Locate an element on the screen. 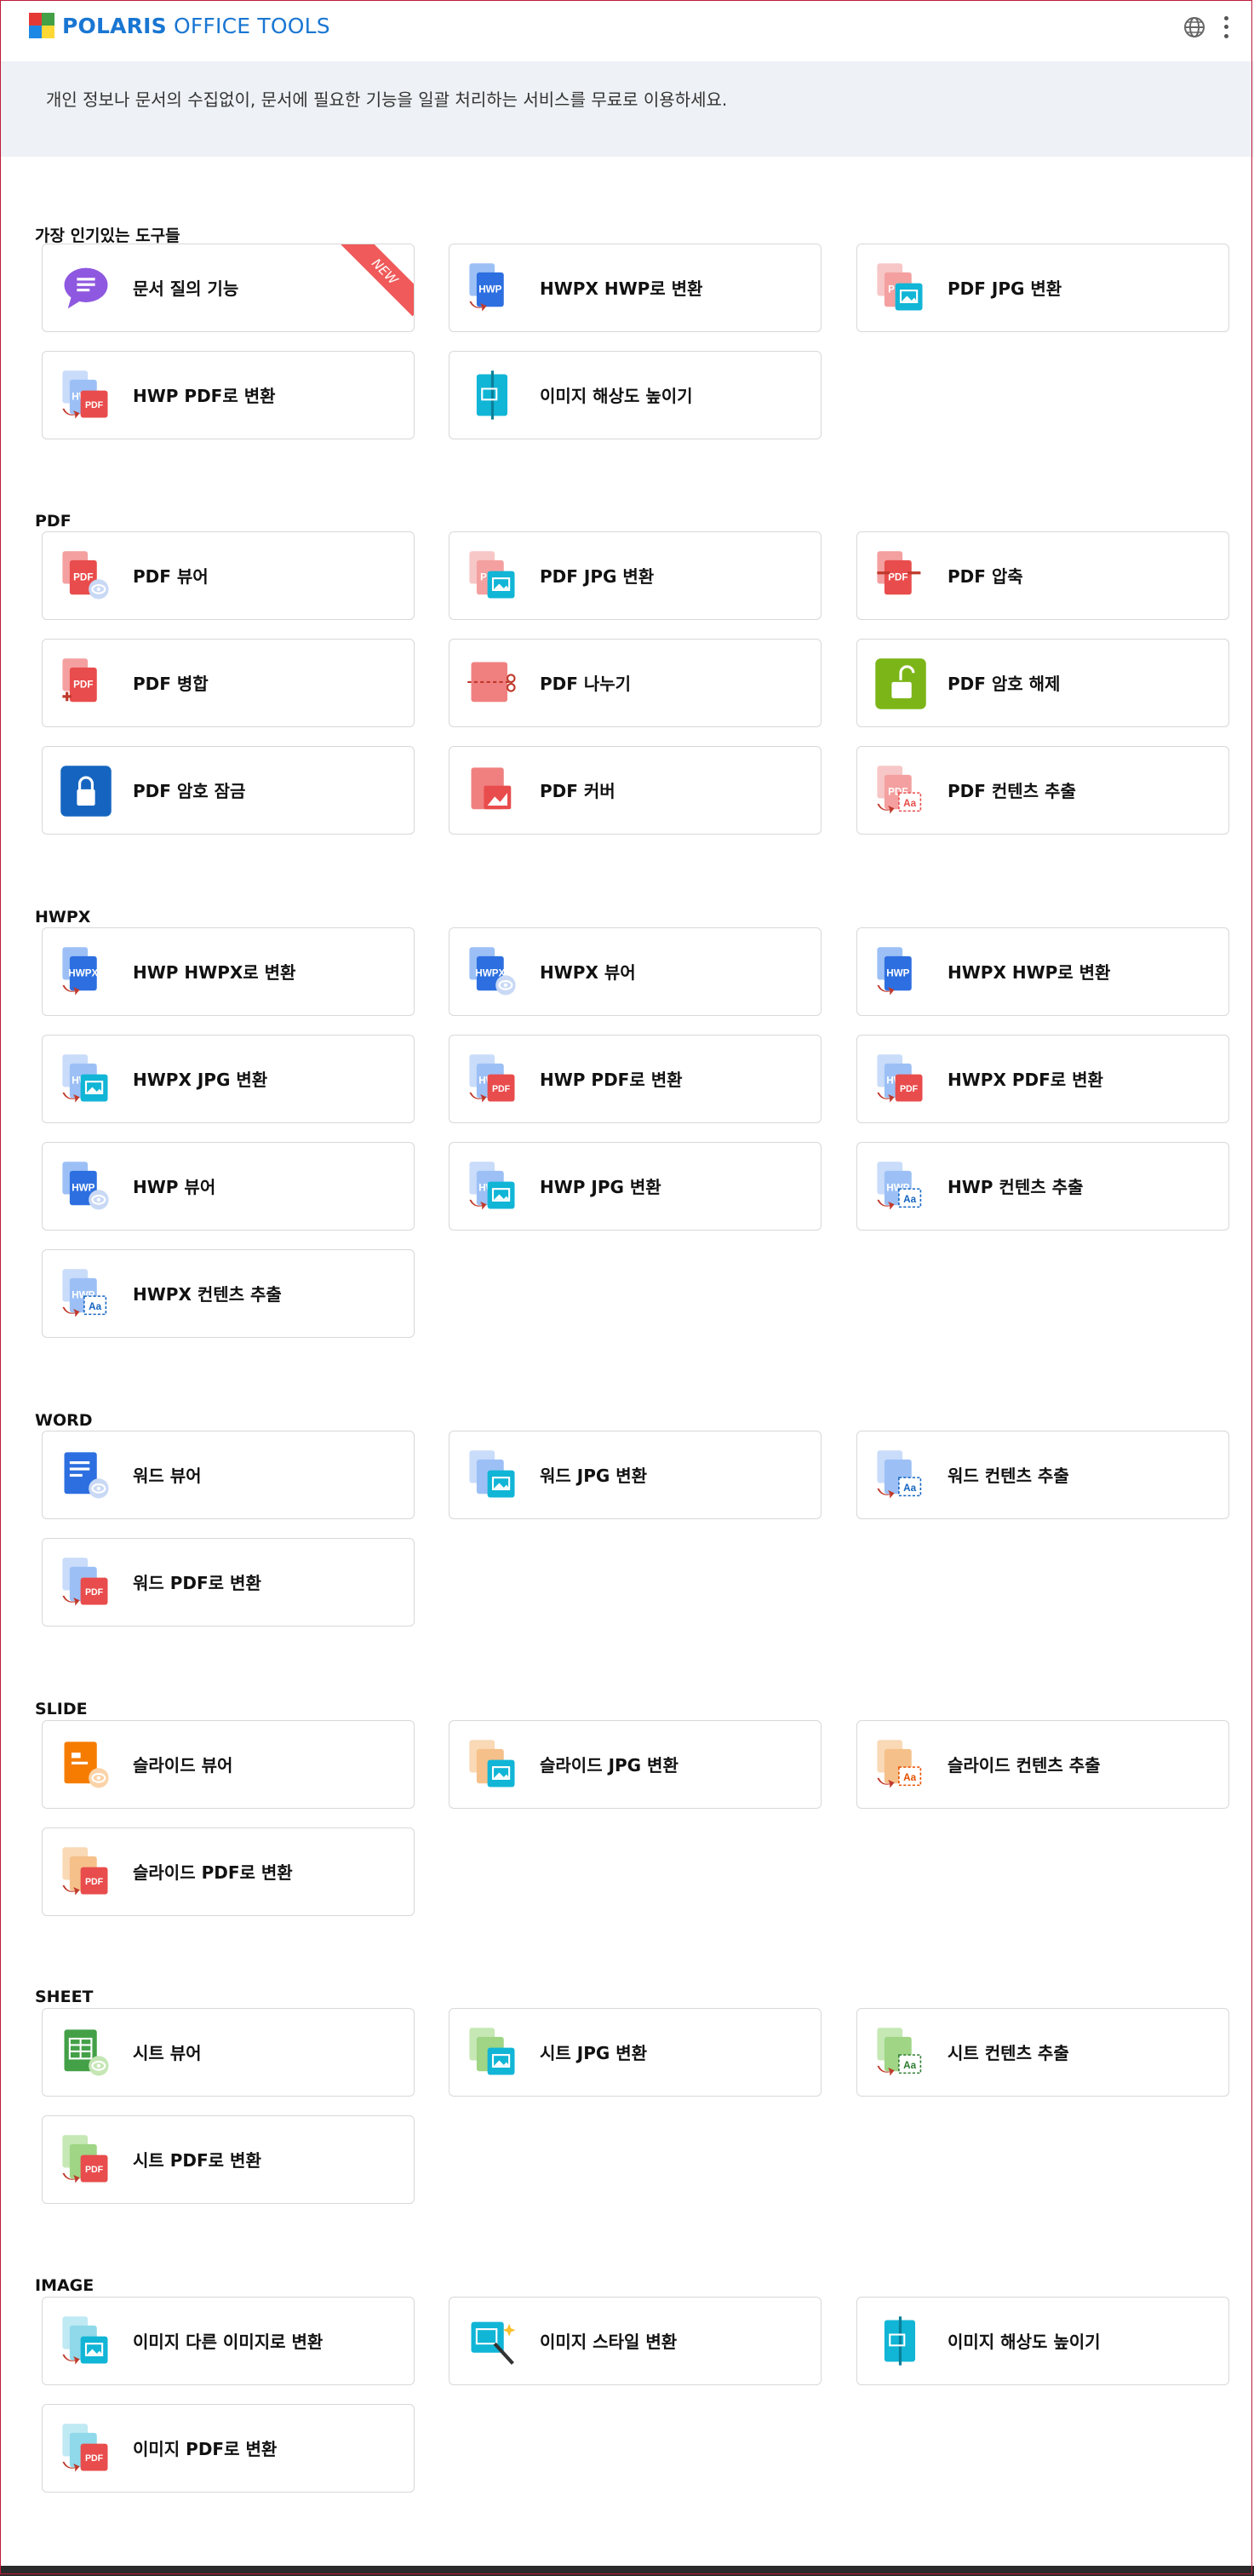 This screenshot has height=2576, width=1254. tool-card: PDF 이미지 PDF로 변환 is located at coordinates (228, 2448).